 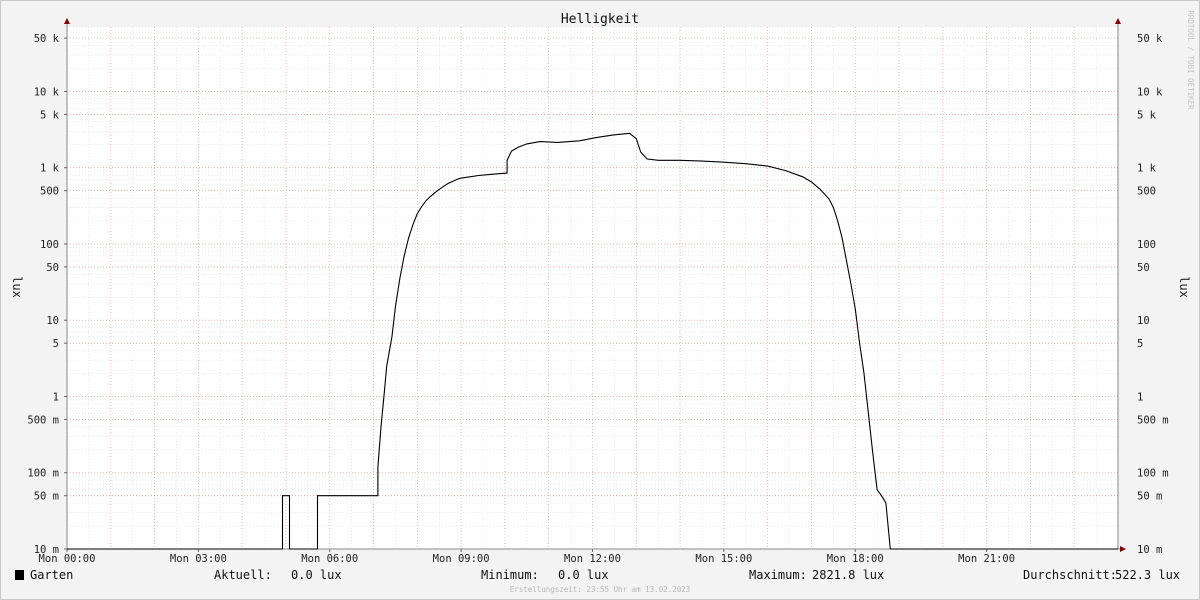 What do you see at coordinates (1147, 115) in the screenshot?
I see `y-tick-label-right: 5 k` at bounding box center [1147, 115].